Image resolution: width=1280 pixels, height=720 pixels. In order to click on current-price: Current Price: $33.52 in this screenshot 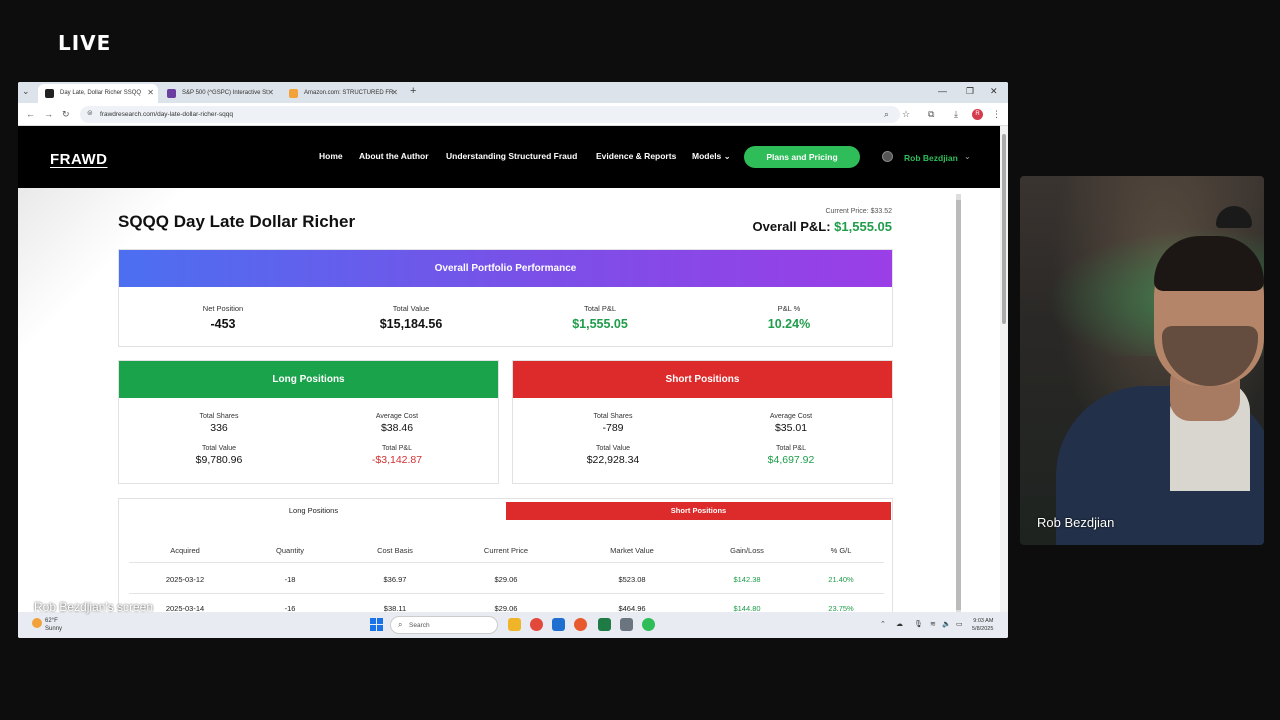, I will do `click(858, 211)`.